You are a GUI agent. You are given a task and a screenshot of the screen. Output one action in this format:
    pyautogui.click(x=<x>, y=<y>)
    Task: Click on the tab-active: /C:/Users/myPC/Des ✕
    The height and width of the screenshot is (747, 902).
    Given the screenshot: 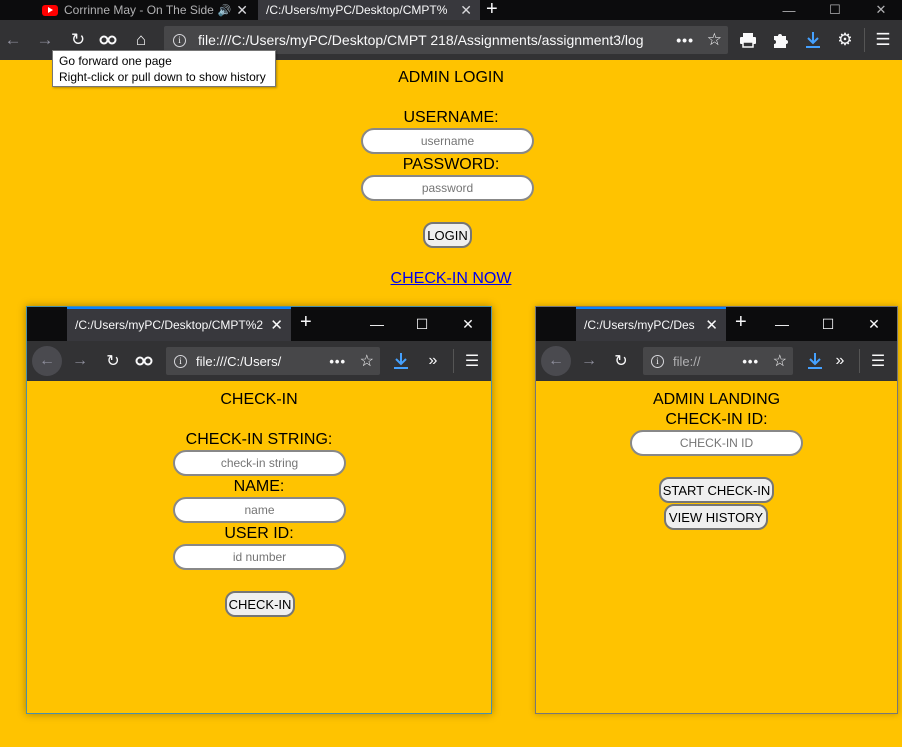 What is the action you would take?
    pyautogui.click(x=651, y=324)
    